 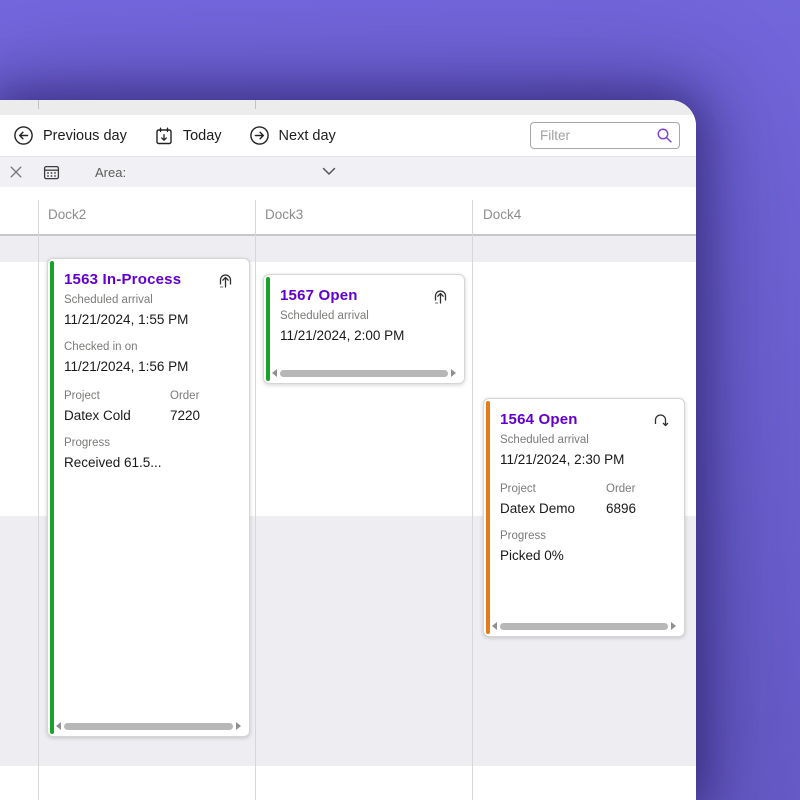 What do you see at coordinates (164, 136) in the screenshot?
I see `calendar-today-icon` at bounding box center [164, 136].